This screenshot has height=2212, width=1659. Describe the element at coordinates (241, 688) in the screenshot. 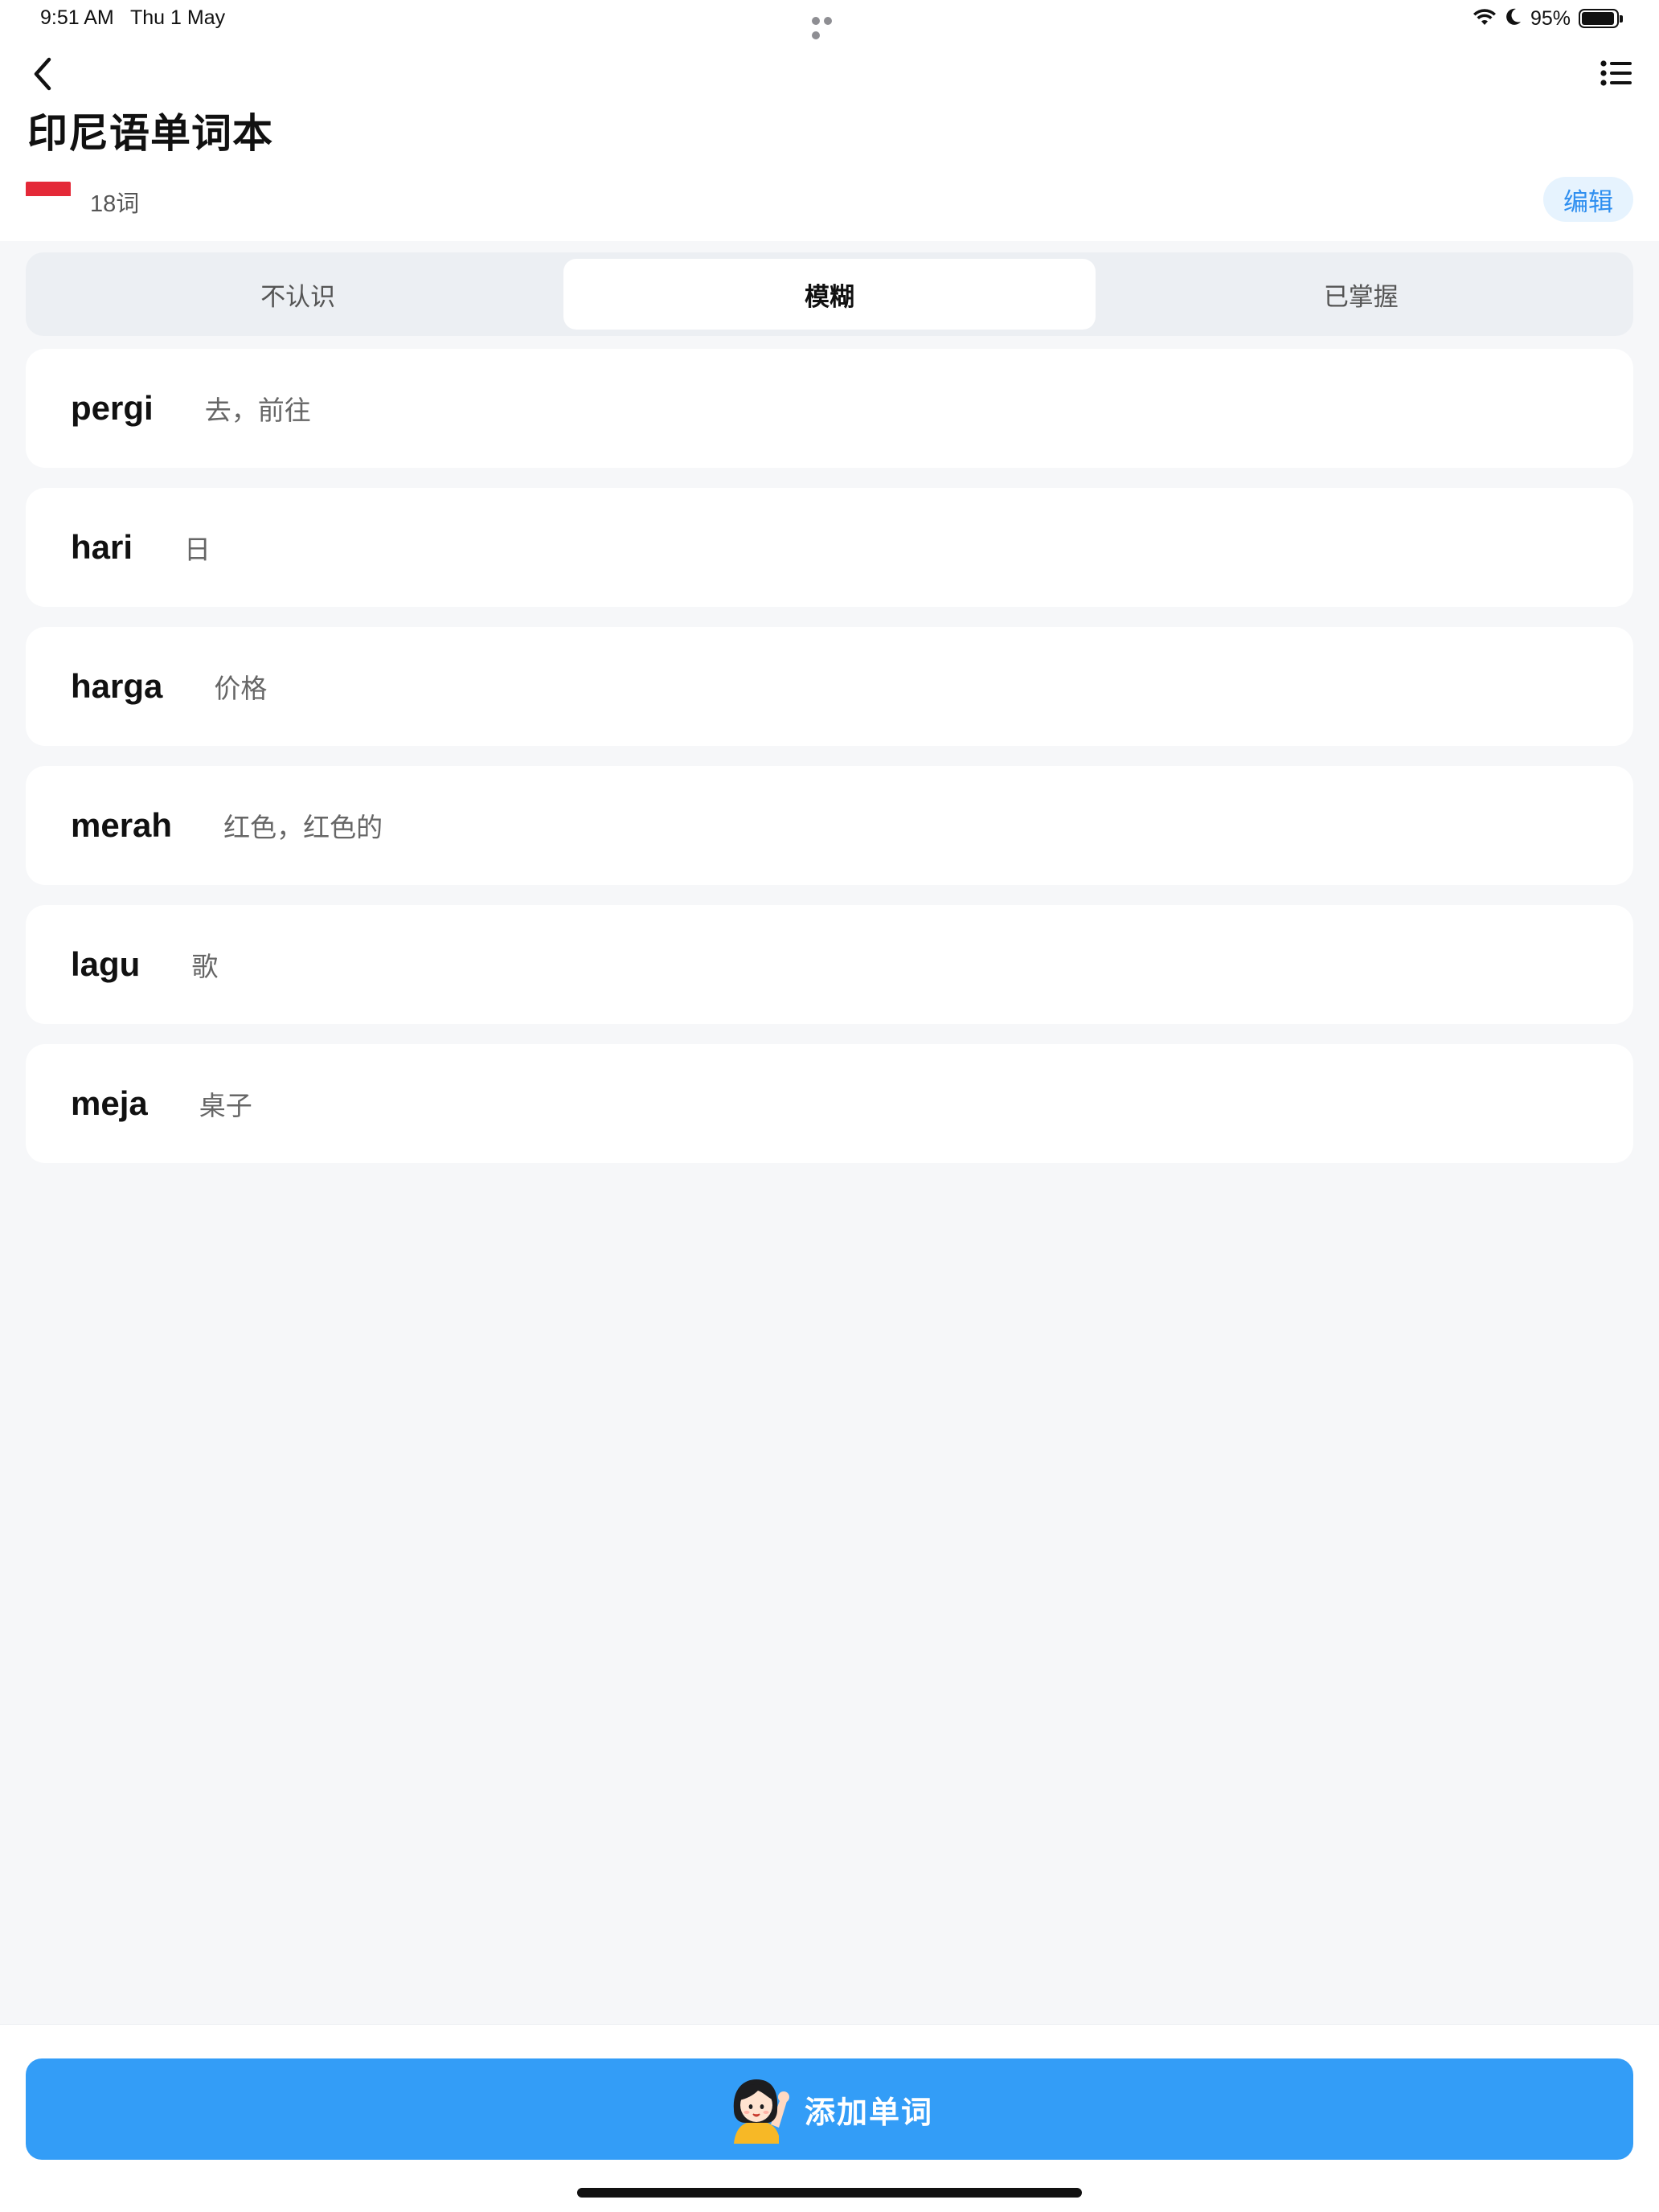

I see `word-meaning: 价格` at that location.